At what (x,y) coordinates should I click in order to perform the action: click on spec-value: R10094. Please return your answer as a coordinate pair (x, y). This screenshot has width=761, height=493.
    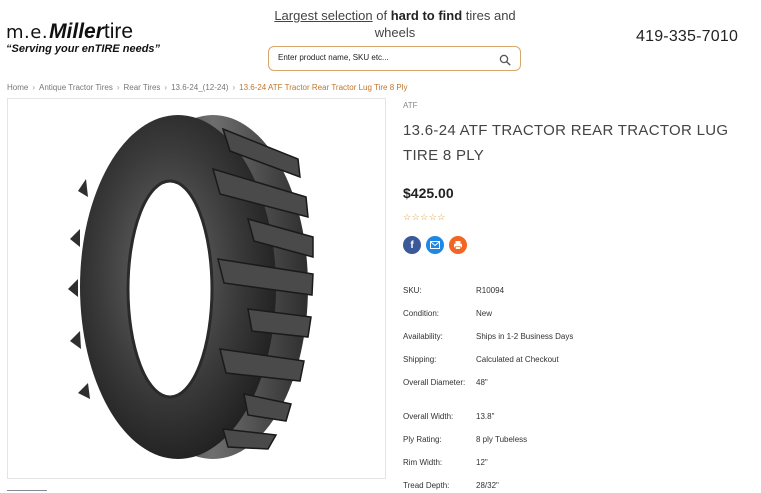
    Looking at the image, I should click on (490, 290).